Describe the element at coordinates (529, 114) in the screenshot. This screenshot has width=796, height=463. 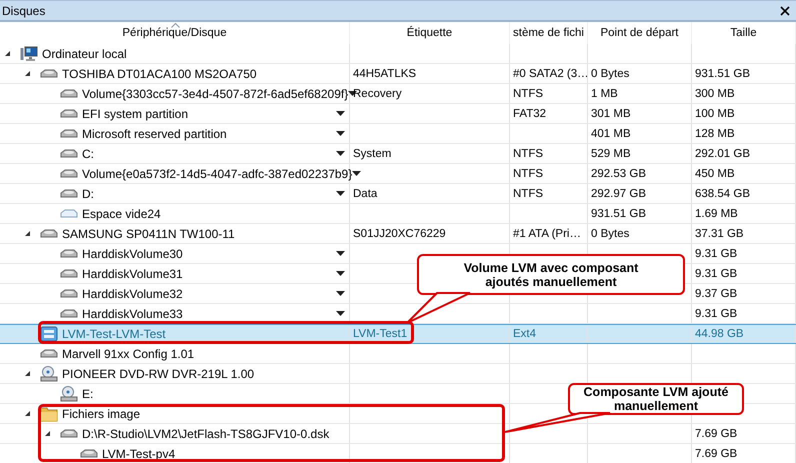
I see `table-cell: FAT32` at that location.